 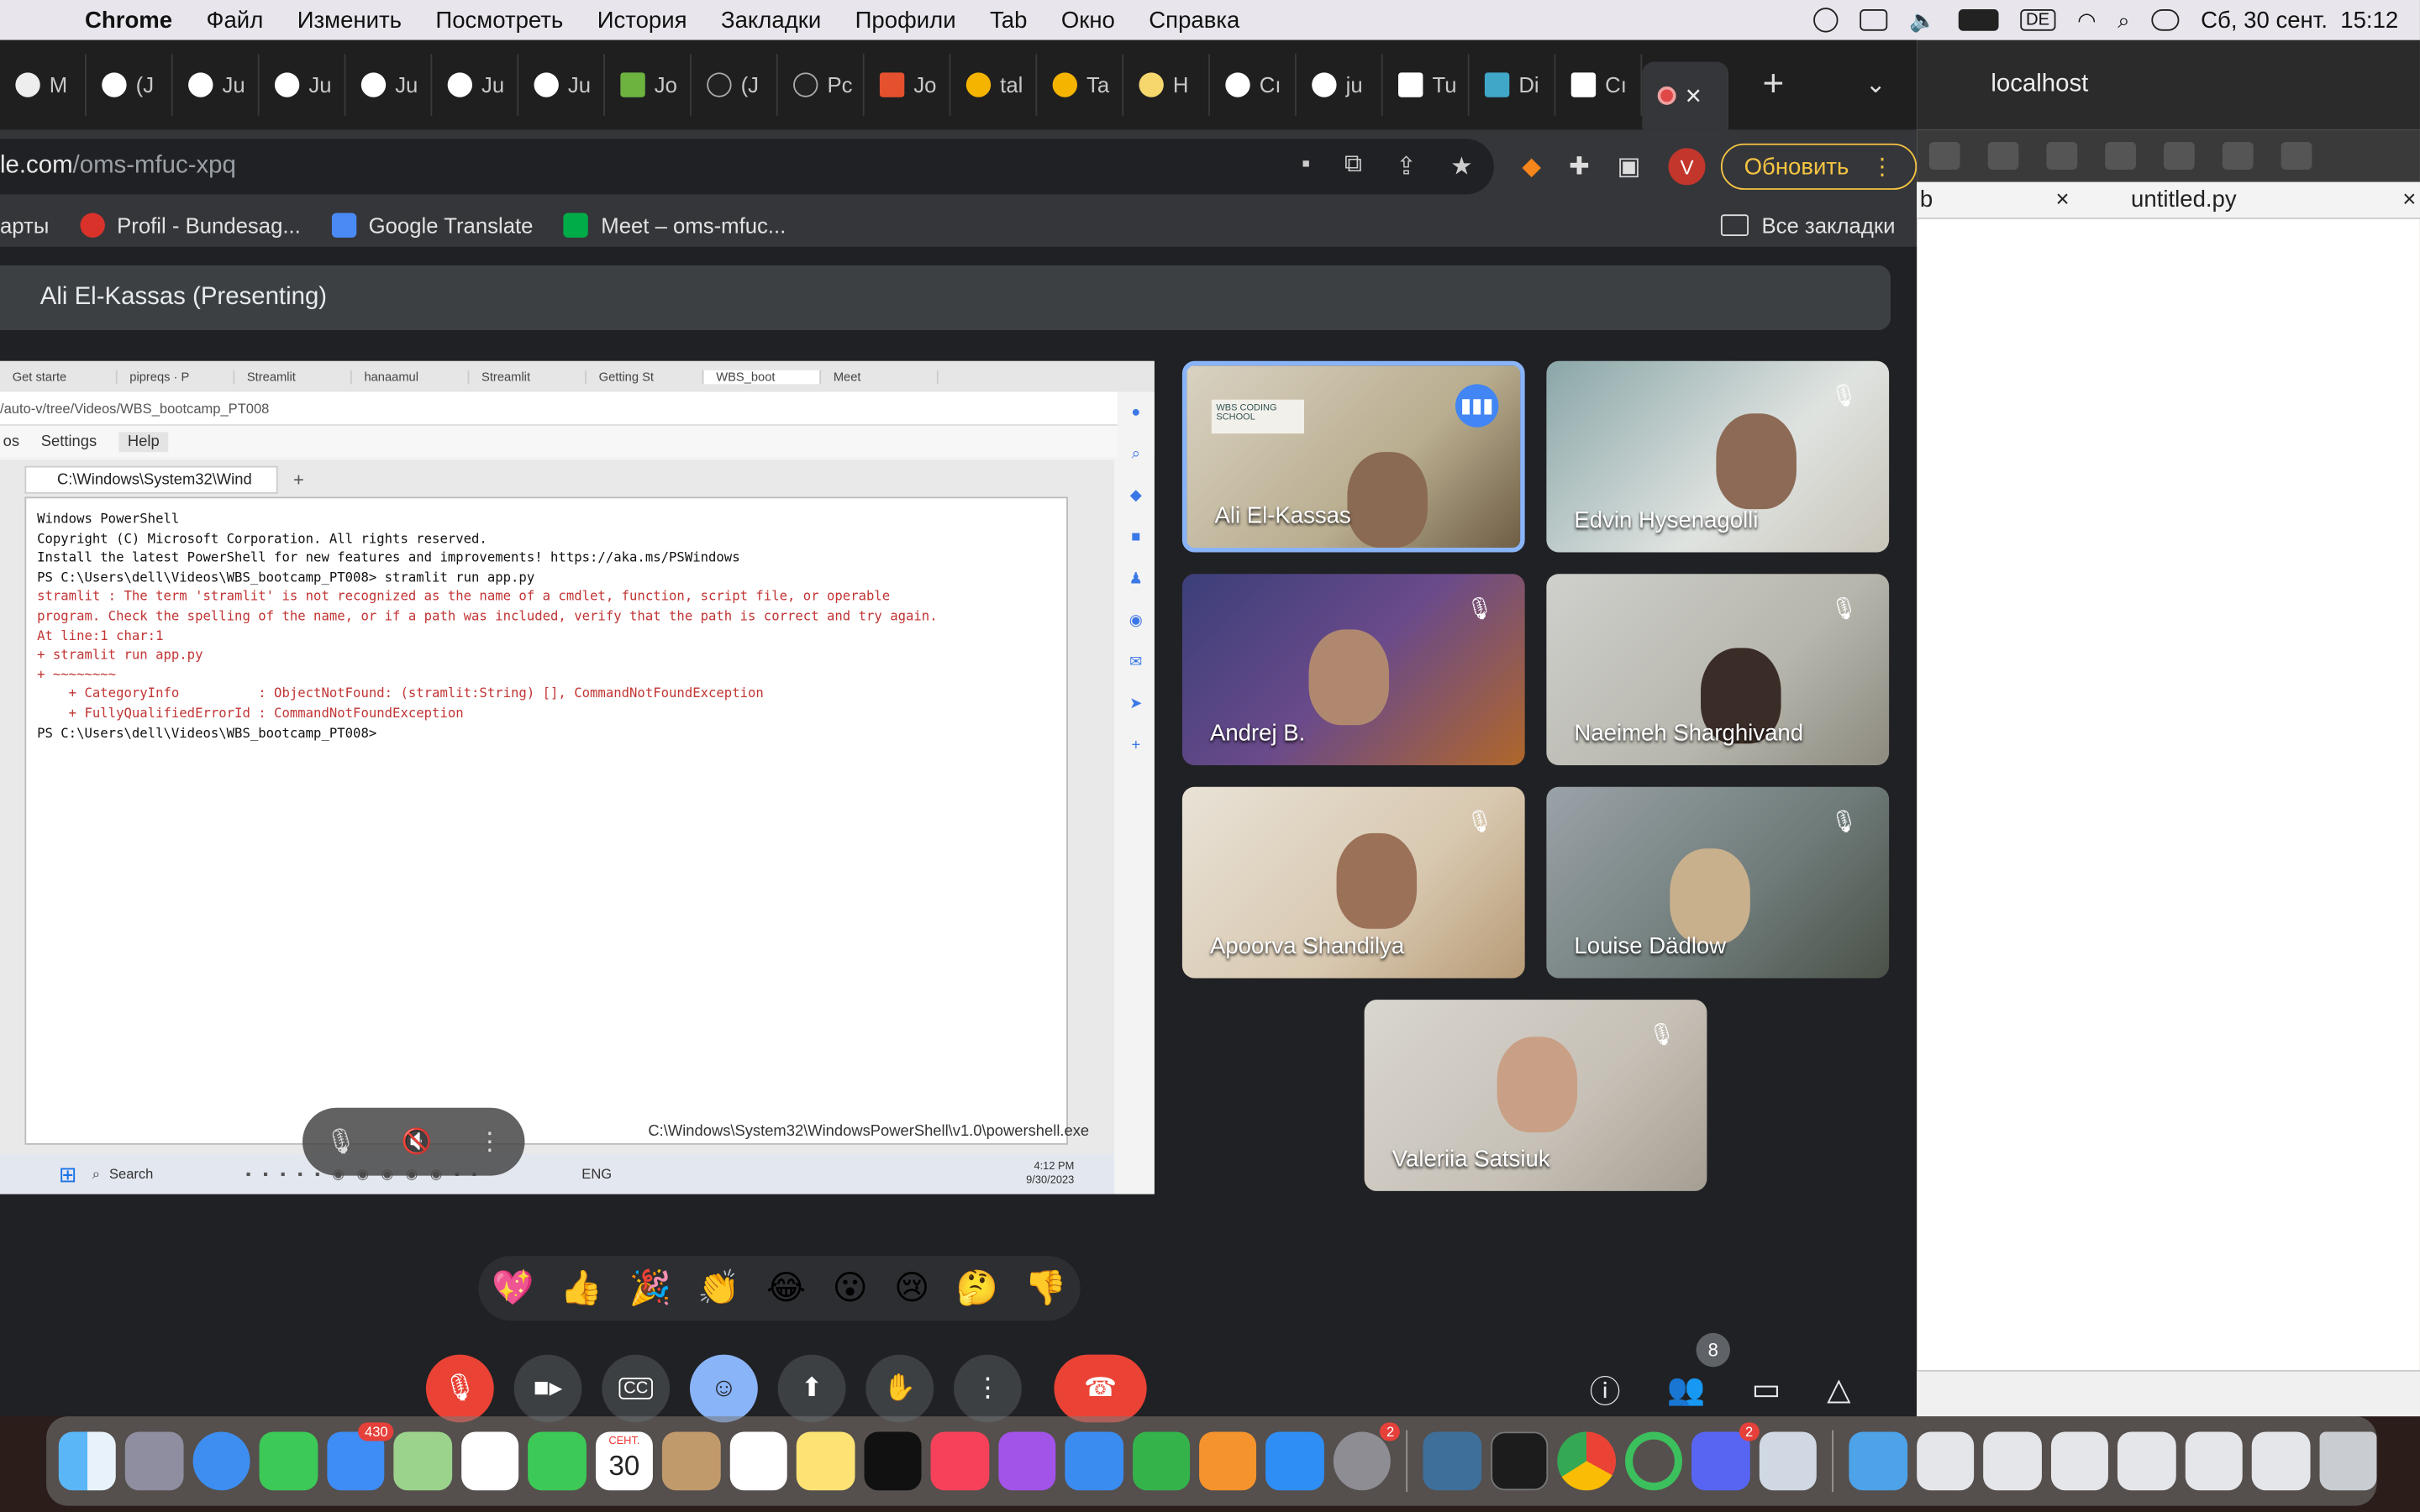 What do you see at coordinates (1766, 1389) in the screenshot?
I see `chat-icon: ▭` at bounding box center [1766, 1389].